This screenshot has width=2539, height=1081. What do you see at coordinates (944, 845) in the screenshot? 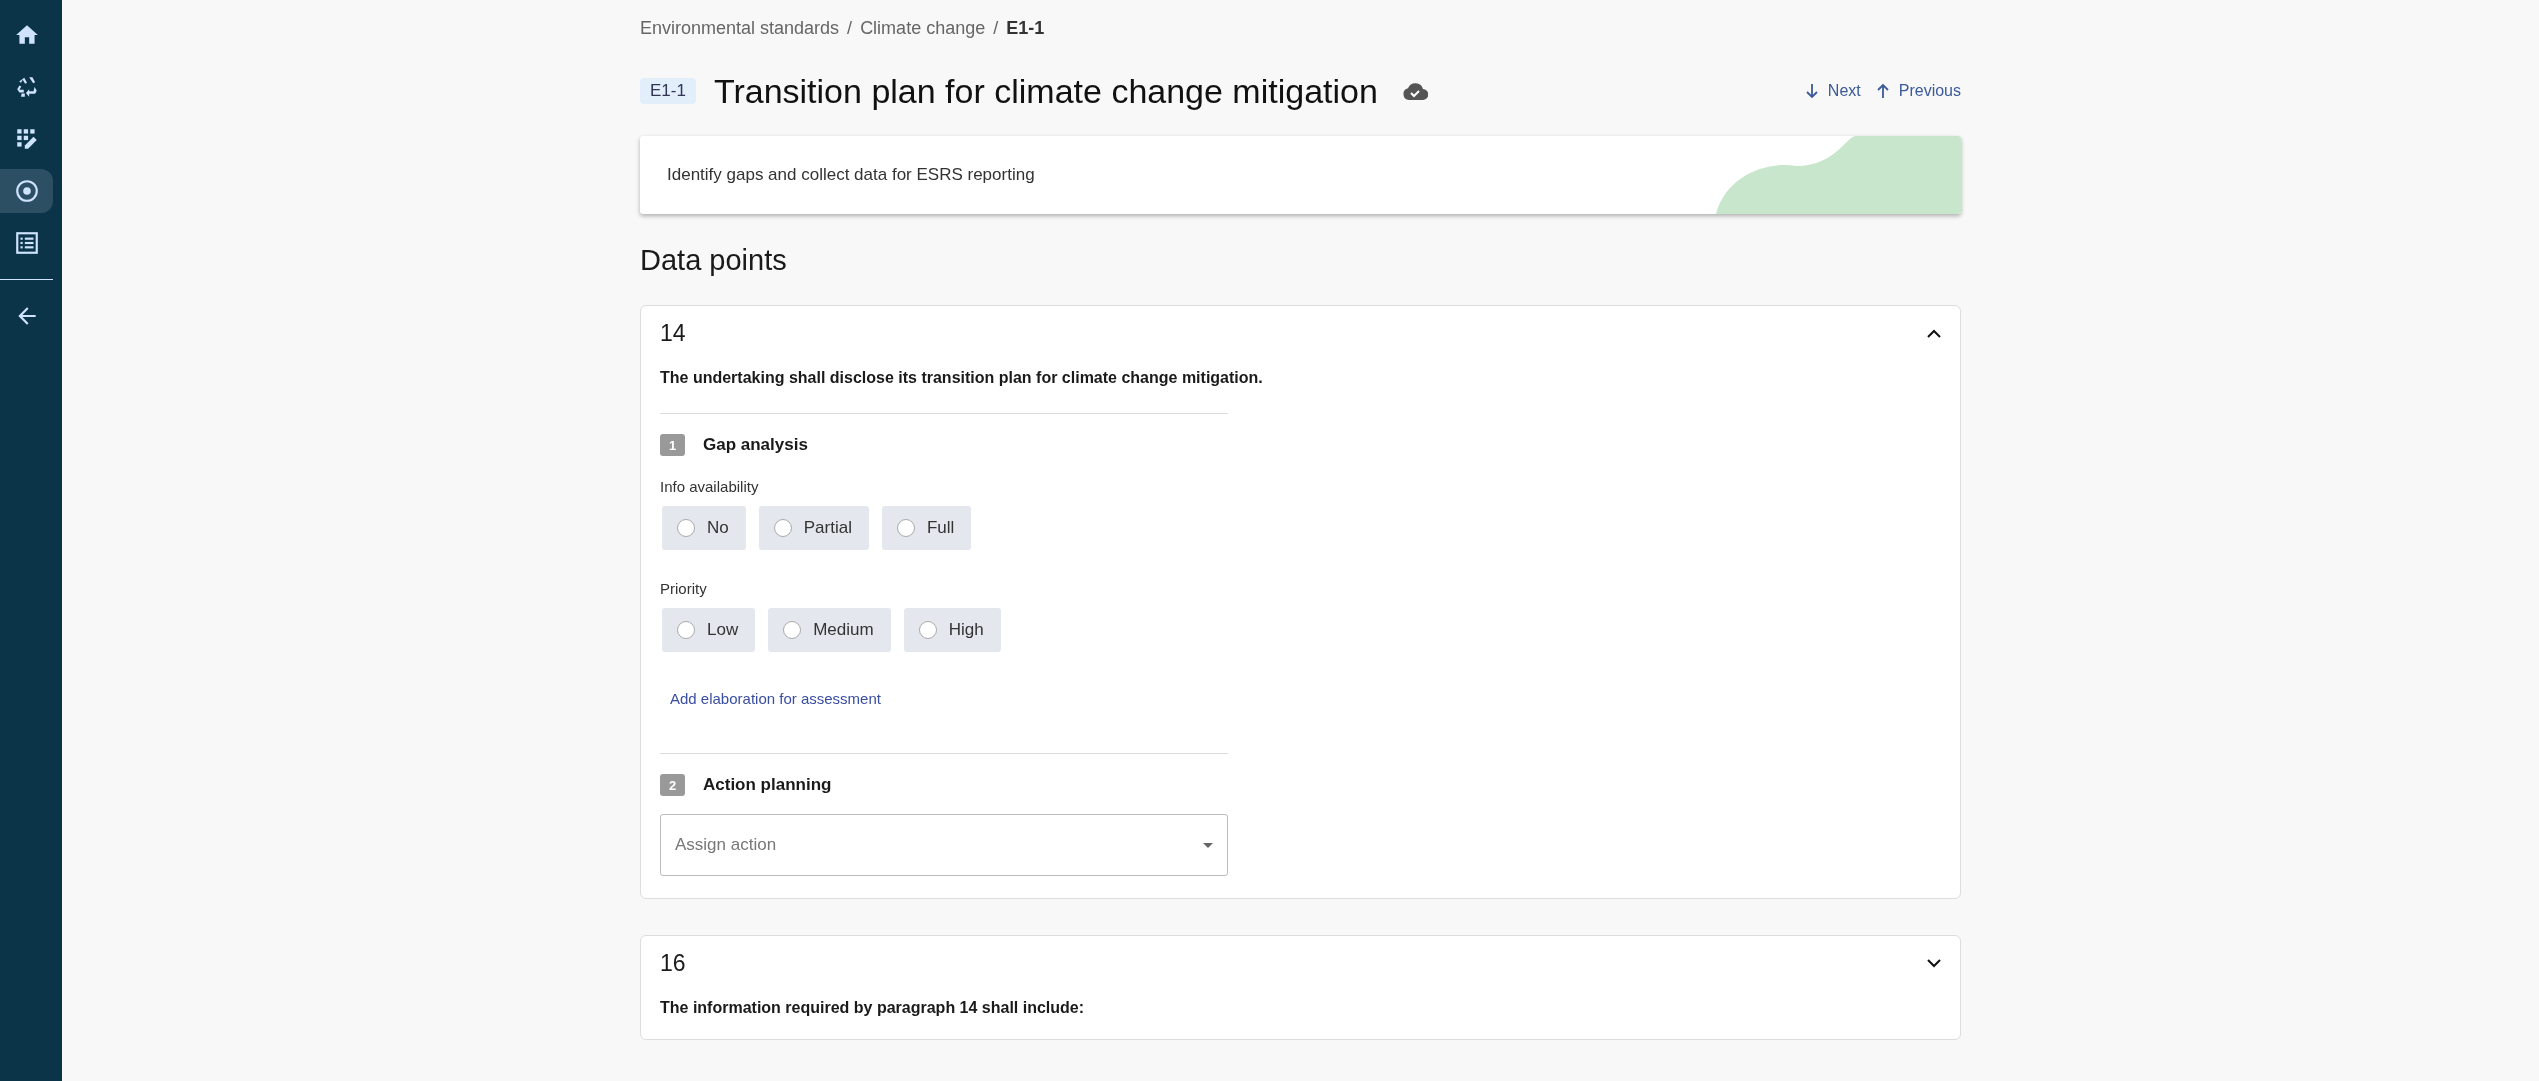
I see `assign-action-dropdown: Assign action` at bounding box center [944, 845].